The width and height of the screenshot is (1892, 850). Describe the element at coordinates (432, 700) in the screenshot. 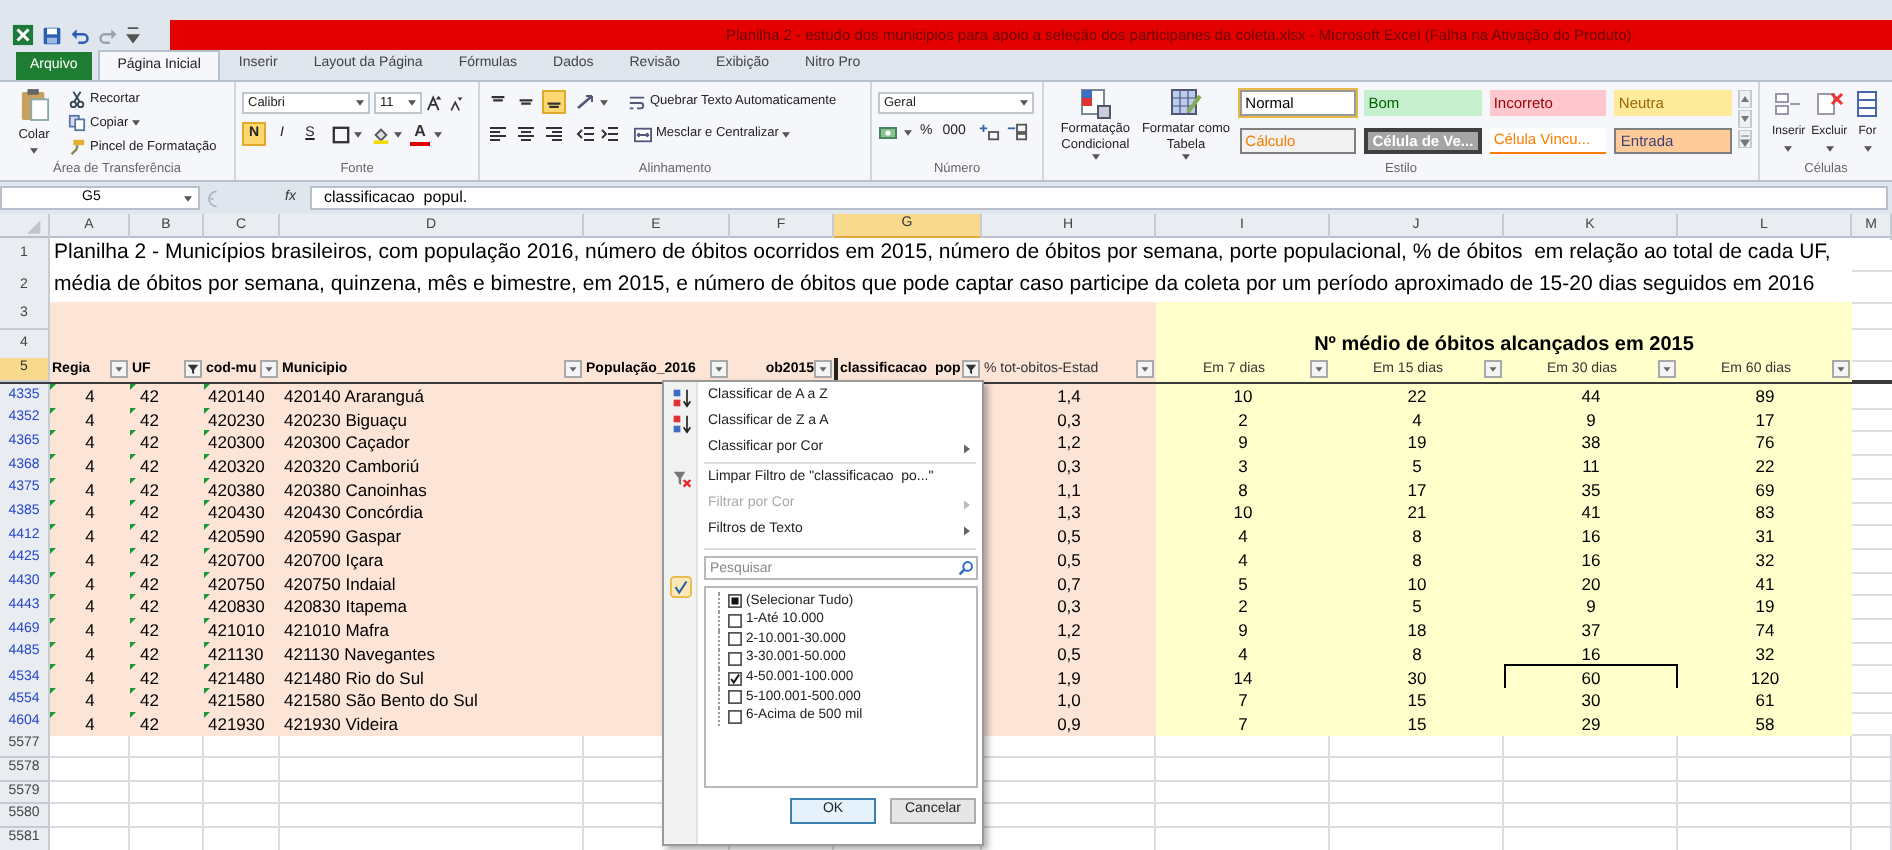

I see `table-cell: 421580 São Bento do Sul` at that location.